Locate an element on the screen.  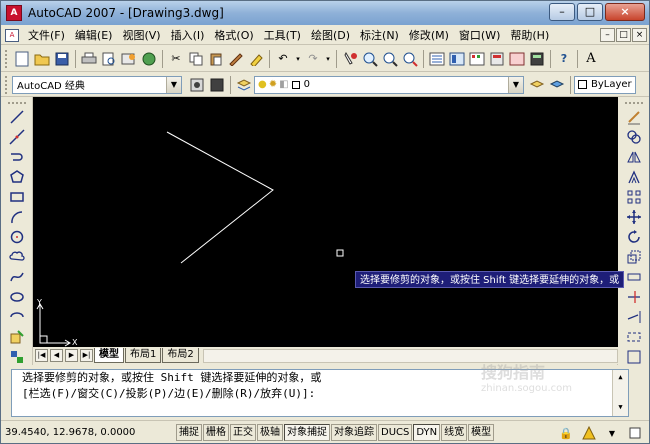
grid-toggle: 栅格 is located at coordinates (216, 432).